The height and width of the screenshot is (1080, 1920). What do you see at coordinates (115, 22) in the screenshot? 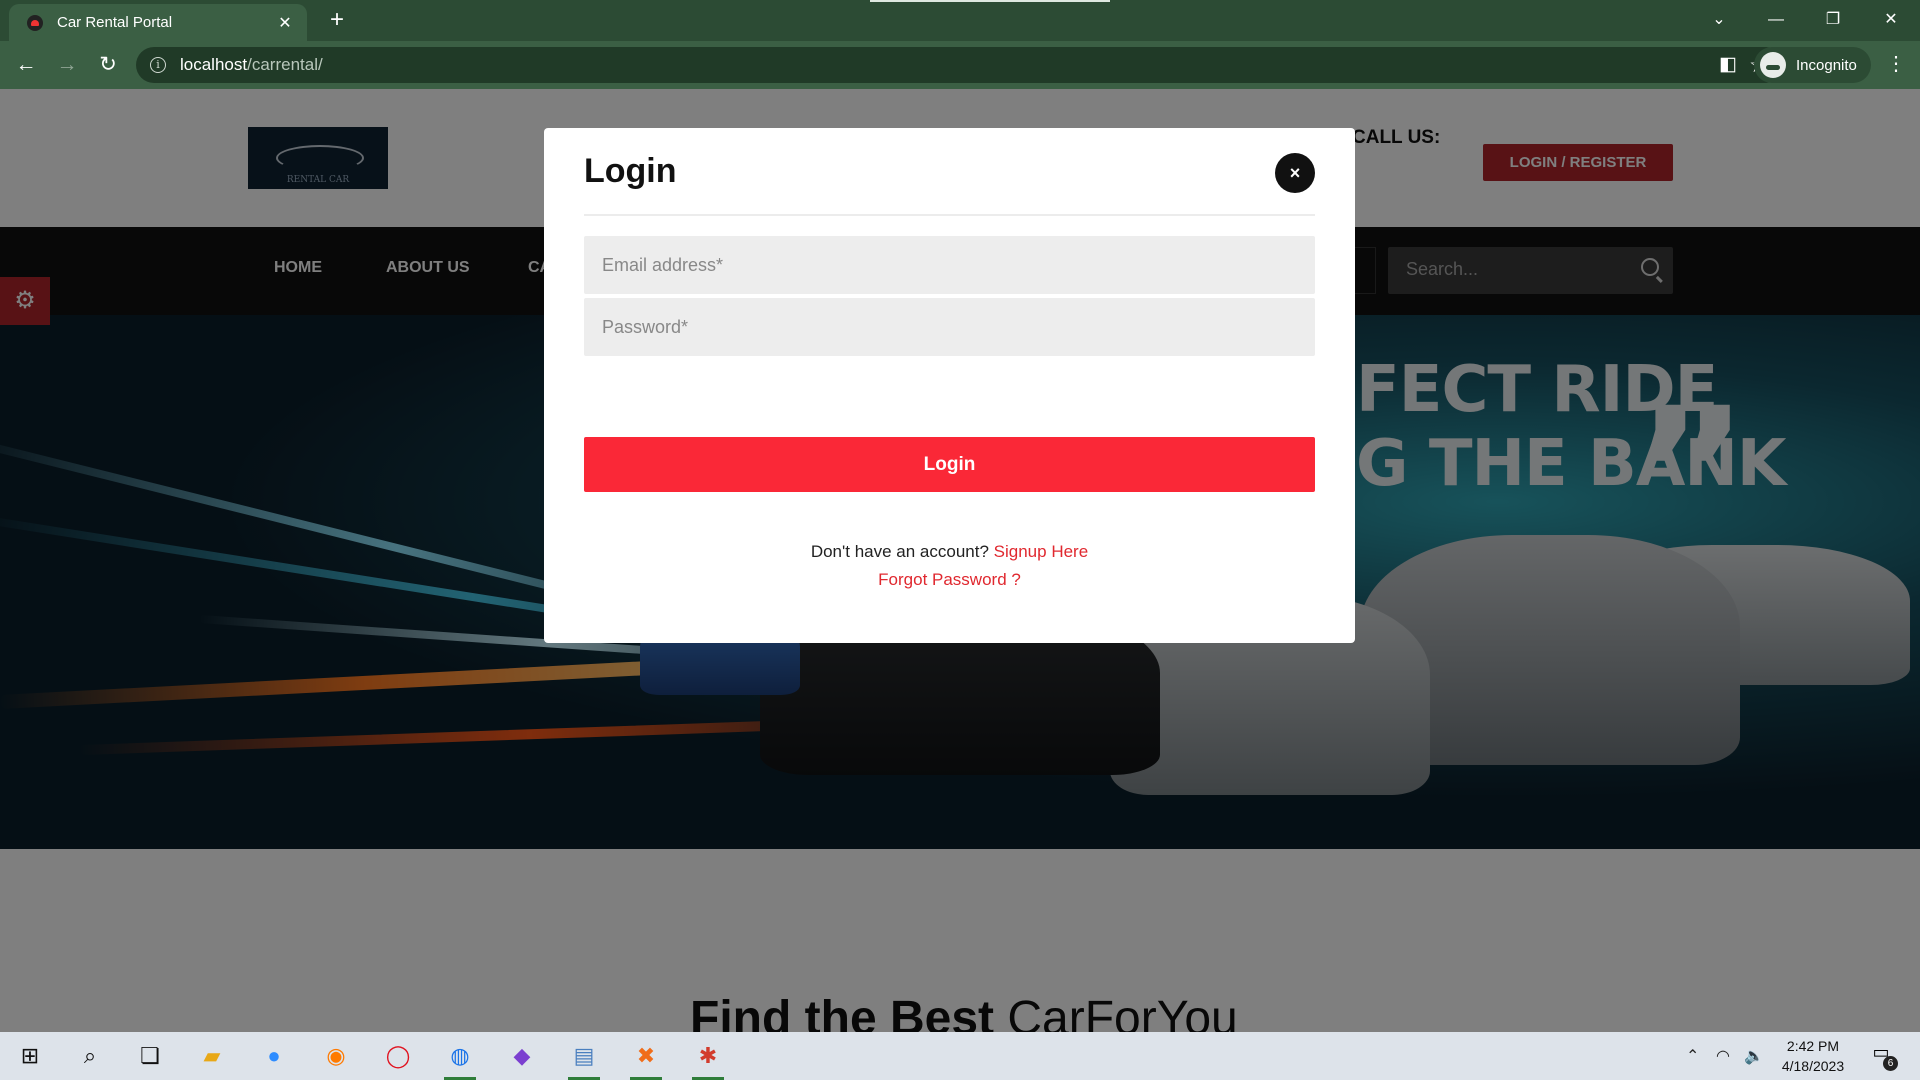
I see `tab-title: Car Rental Portal` at bounding box center [115, 22].